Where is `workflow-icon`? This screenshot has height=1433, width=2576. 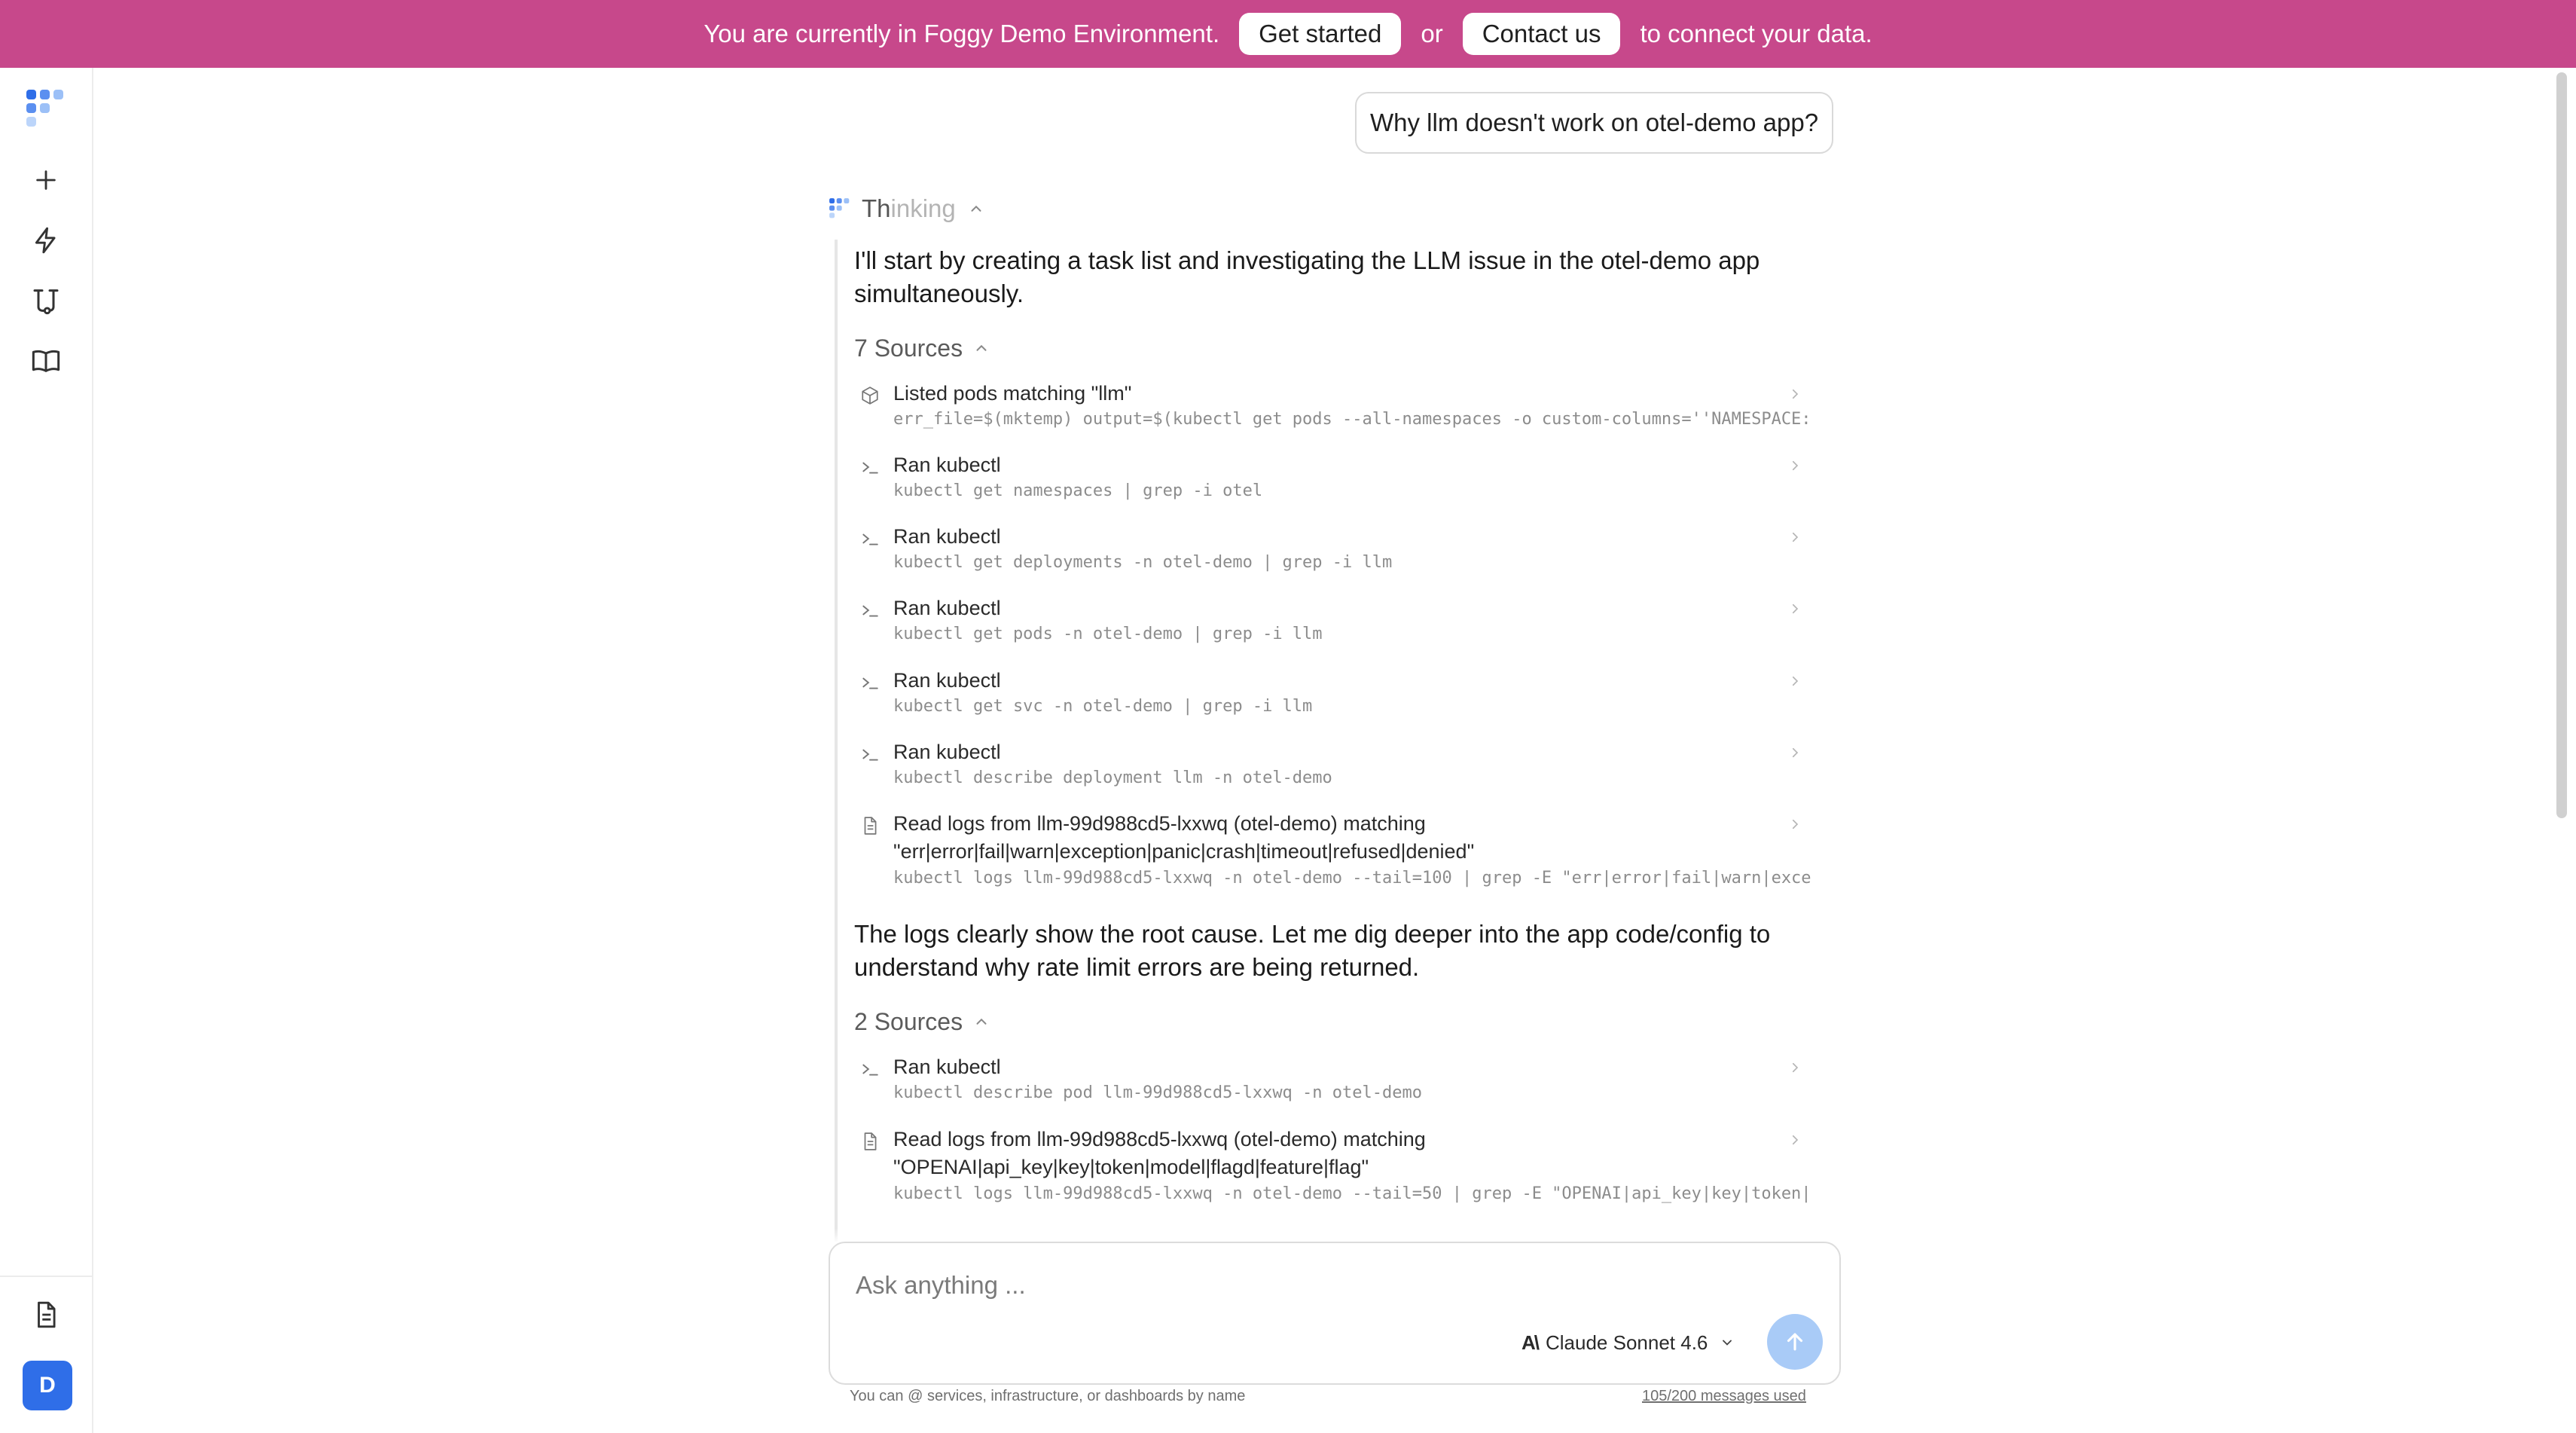 workflow-icon is located at coordinates (46, 300).